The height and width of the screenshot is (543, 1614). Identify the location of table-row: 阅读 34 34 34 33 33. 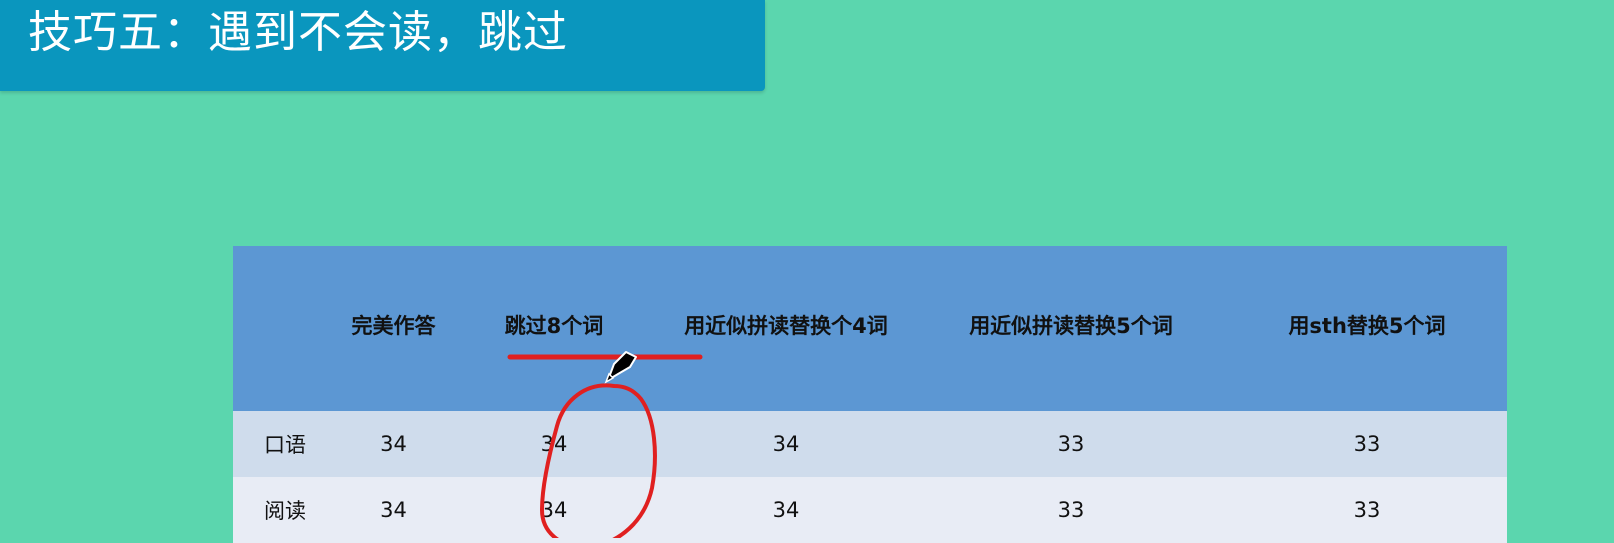
(870, 510).